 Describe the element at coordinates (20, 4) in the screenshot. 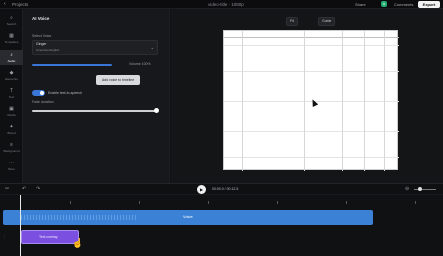

I see `project-breadcrumb: Projects` at that location.